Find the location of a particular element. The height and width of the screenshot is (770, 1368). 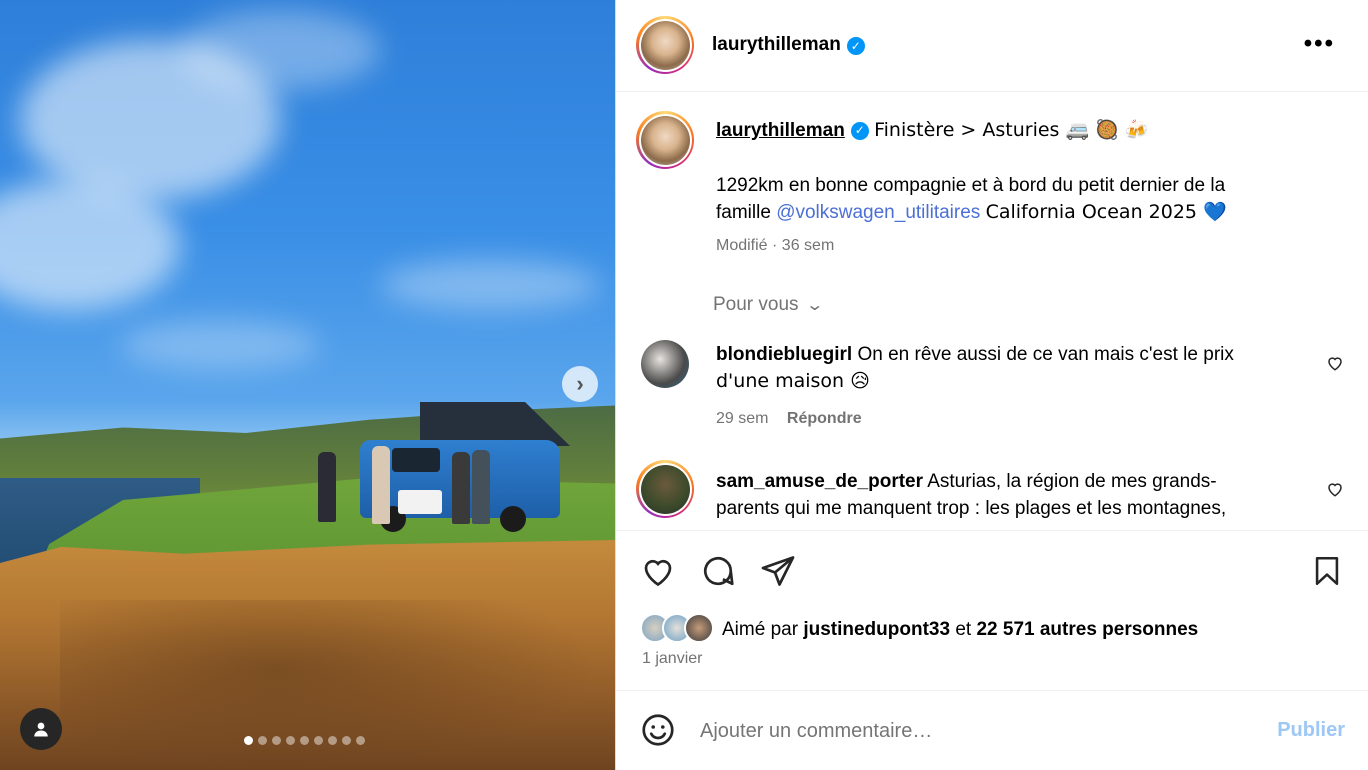

comment-button is located at coordinates (718, 573).